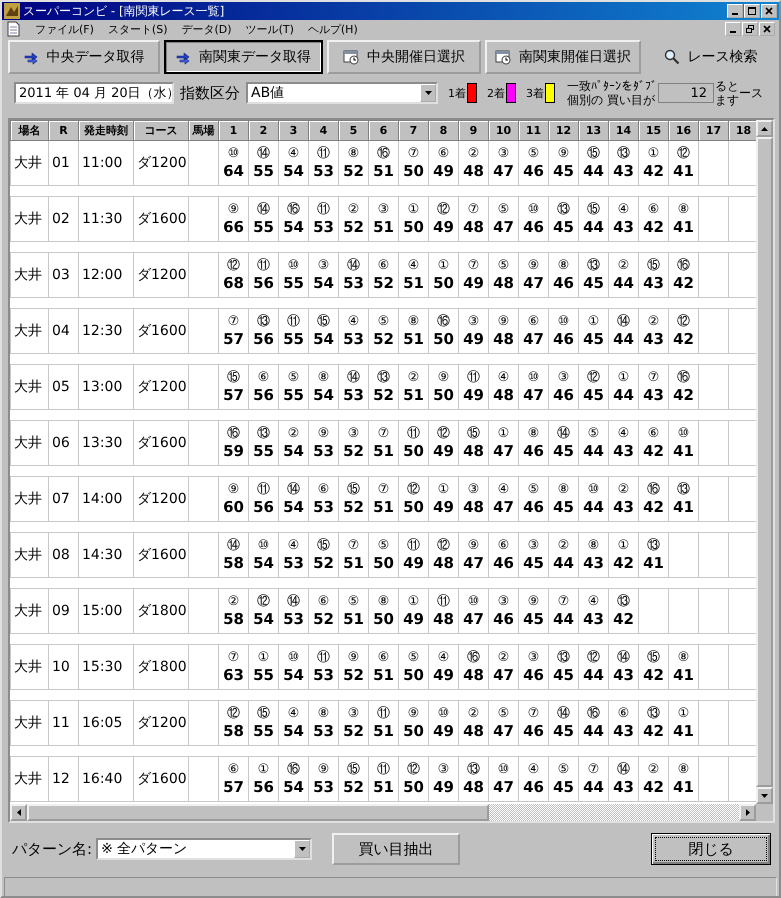  Describe the element at coordinates (204, 849) in the screenshot. I see `pattern-dropdown: ※ 全パターン` at that location.